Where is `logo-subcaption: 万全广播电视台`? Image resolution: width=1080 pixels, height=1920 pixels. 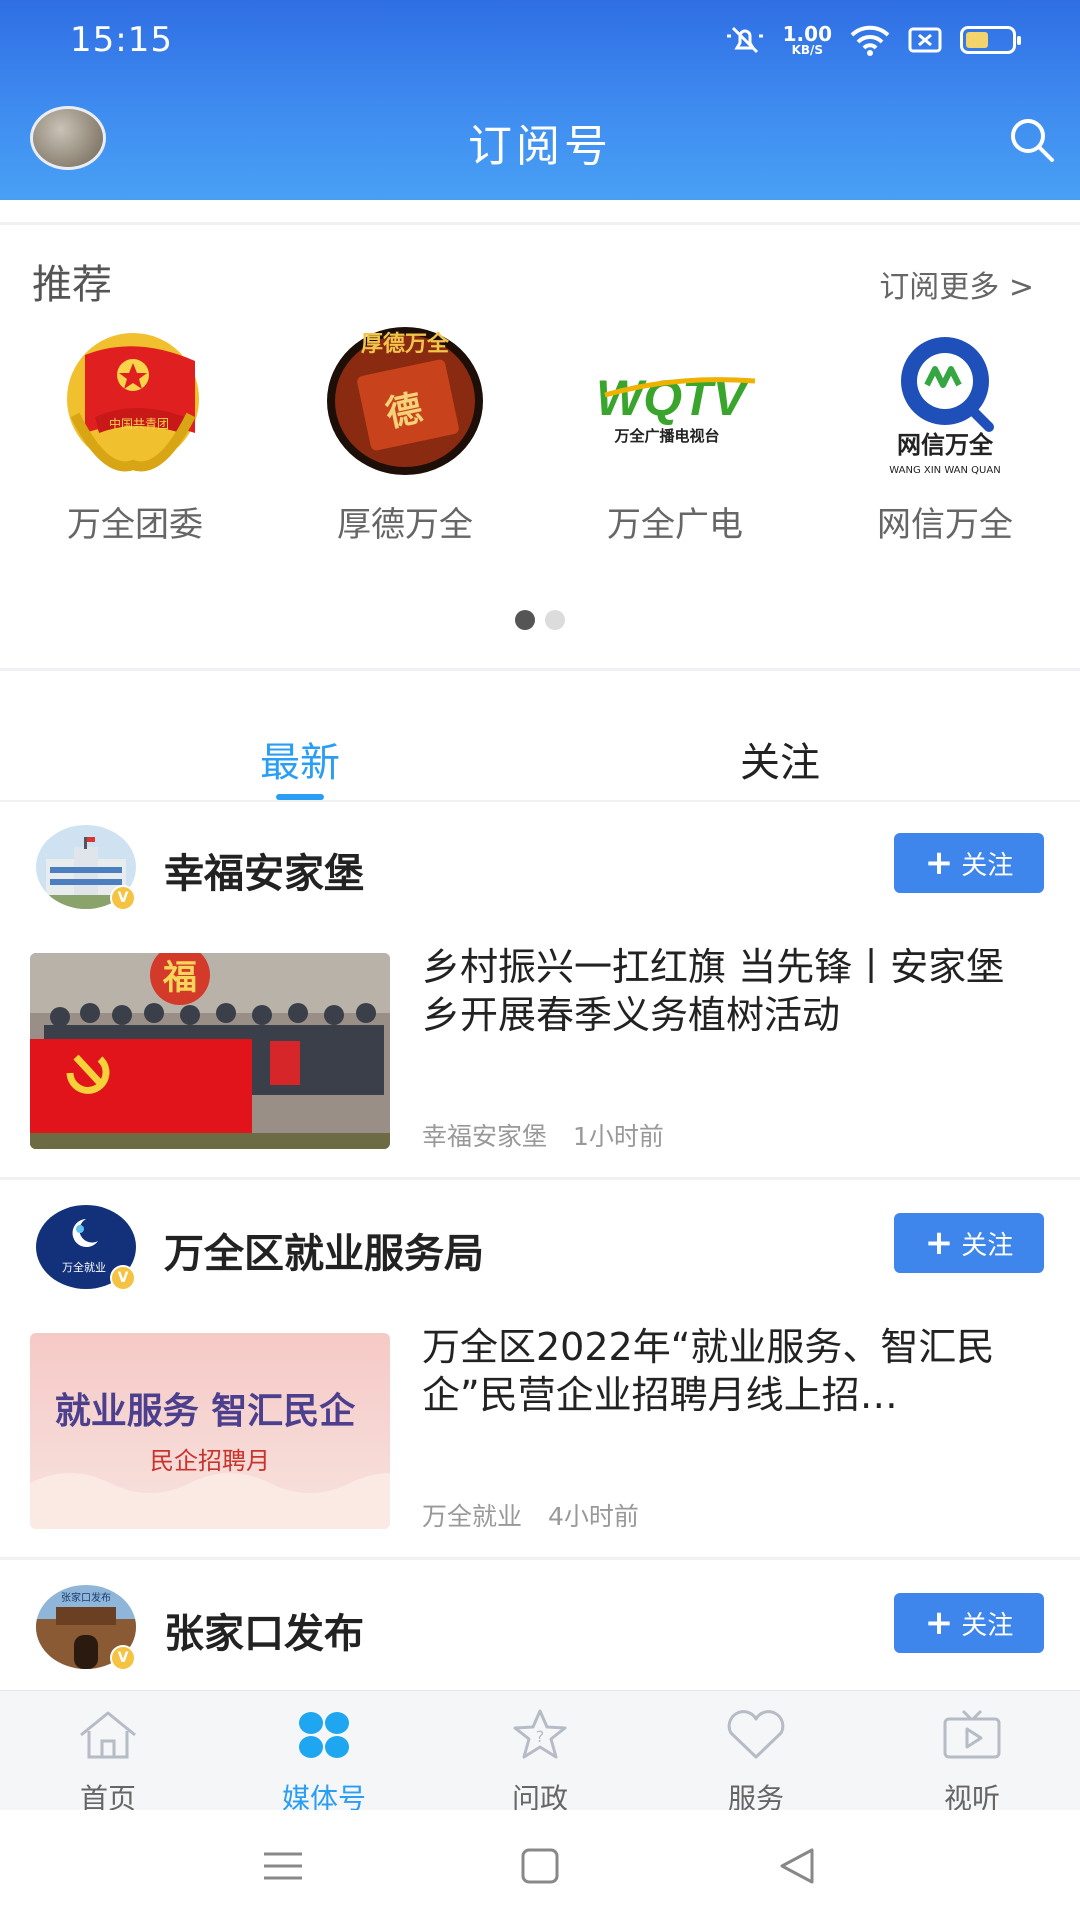 logo-subcaption: 万全广播电视台 is located at coordinates (666, 436).